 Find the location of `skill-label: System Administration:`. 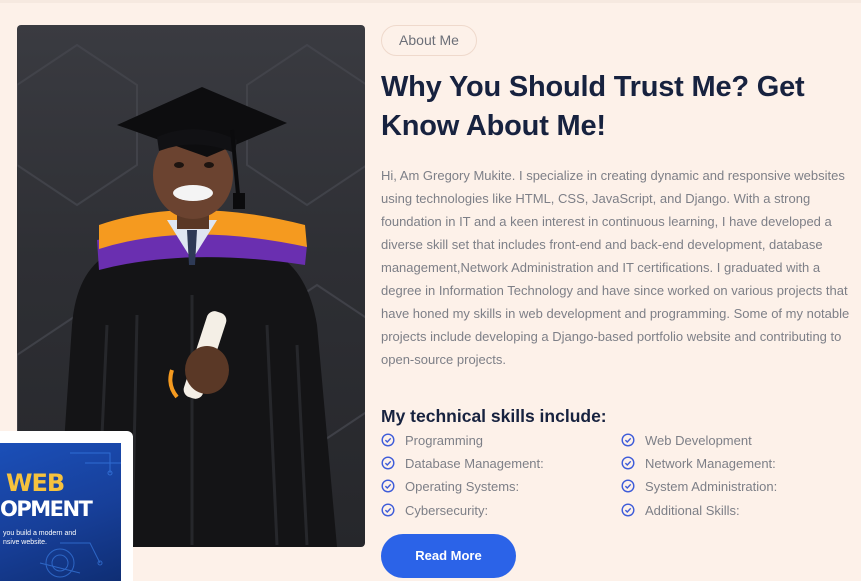

skill-label: System Administration: is located at coordinates (711, 486).